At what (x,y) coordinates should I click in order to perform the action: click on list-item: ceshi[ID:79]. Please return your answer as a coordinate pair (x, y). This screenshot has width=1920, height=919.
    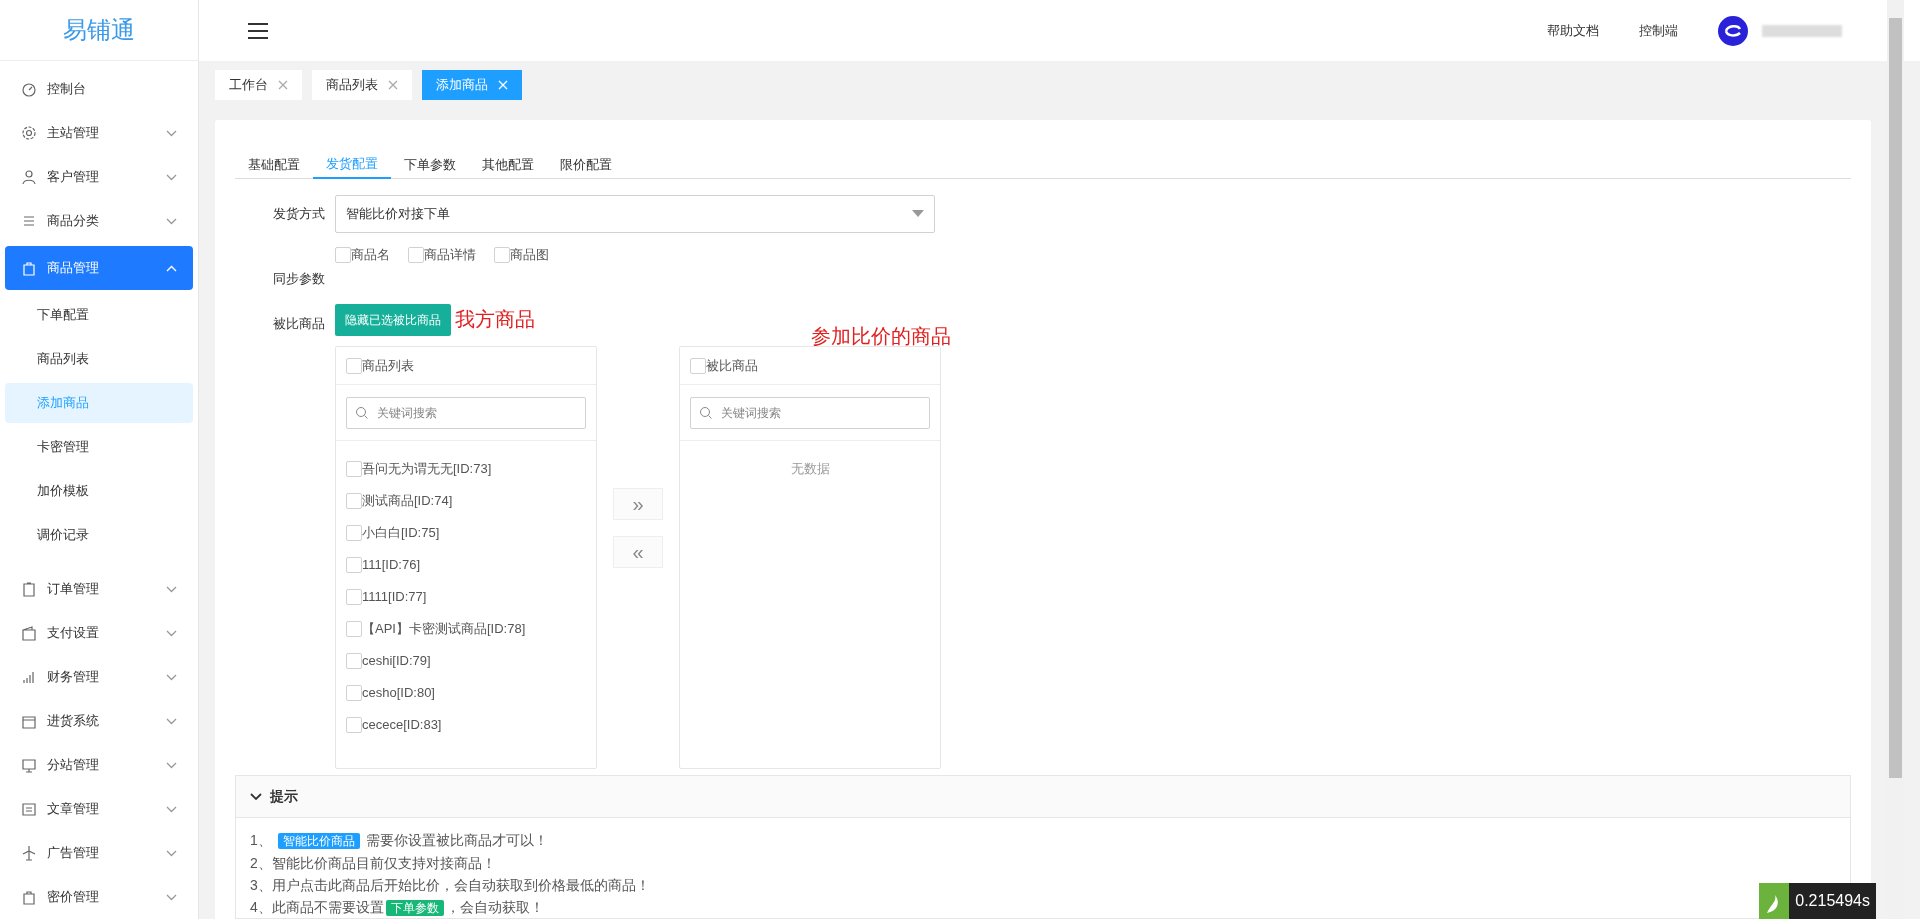
    Looking at the image, I should click on (396, 661).